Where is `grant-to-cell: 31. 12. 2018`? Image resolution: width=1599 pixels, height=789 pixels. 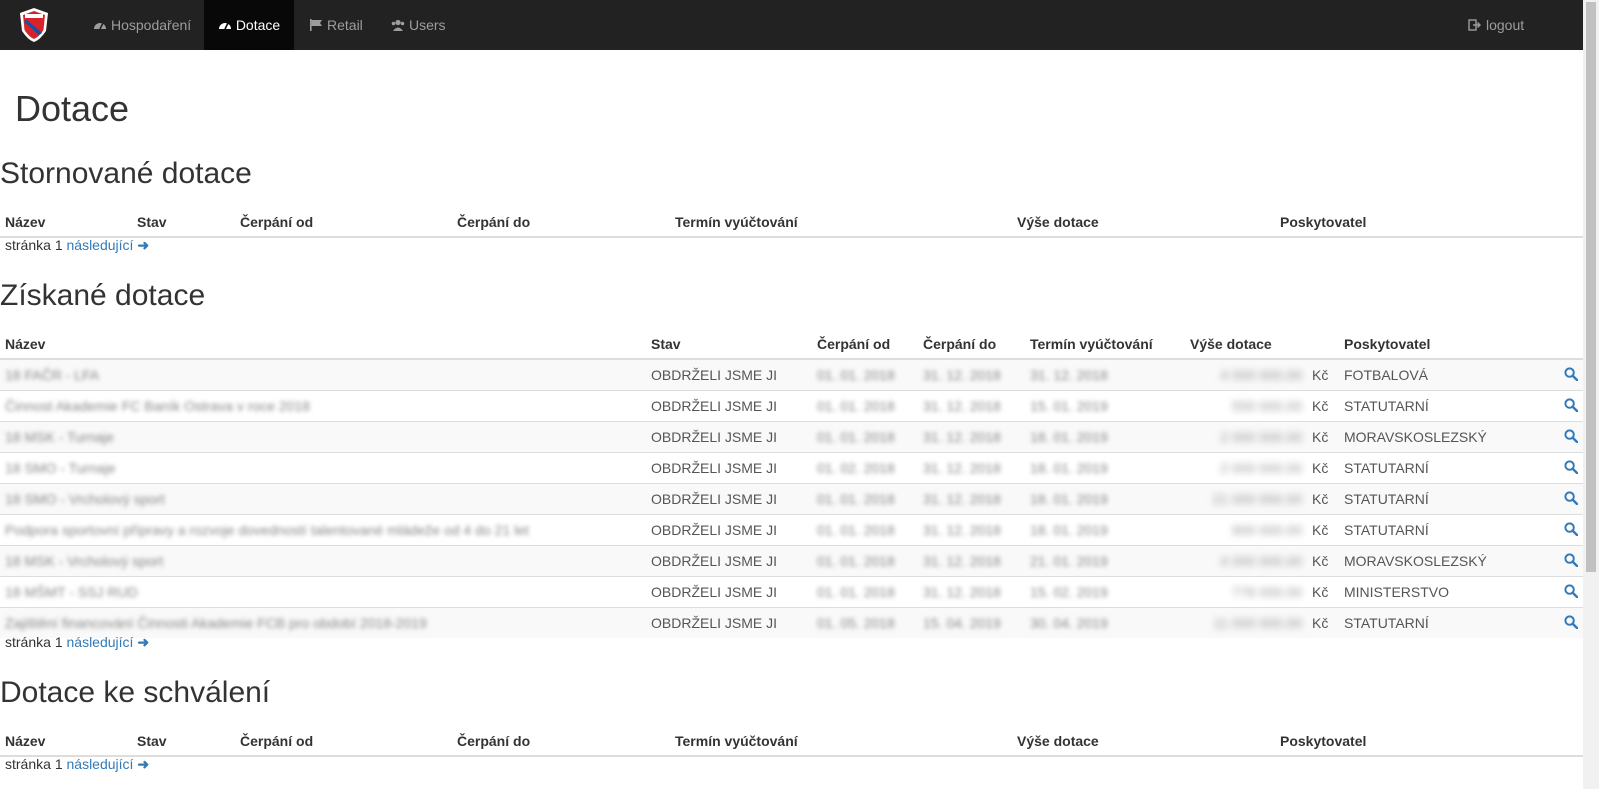
grant-to-cell: 31. 12. 2018 is located at coordinates (971, 561).